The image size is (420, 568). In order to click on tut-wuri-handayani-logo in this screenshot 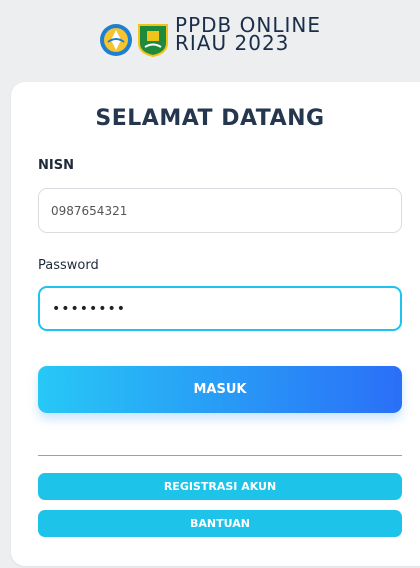, I will do `click(116, 40)`.